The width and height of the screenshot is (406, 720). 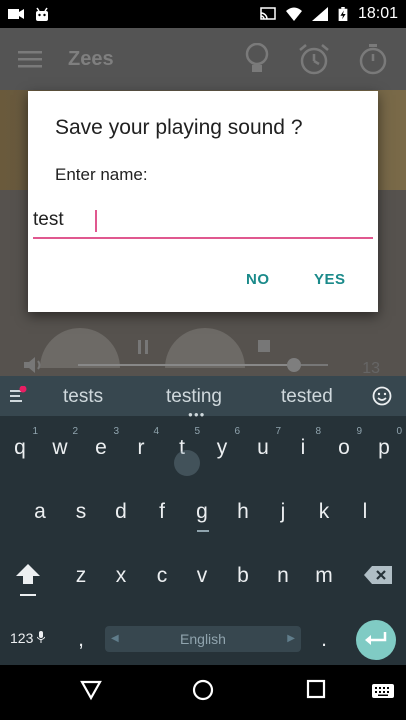 I want to click on enter-key, so click(x=376, y=640).